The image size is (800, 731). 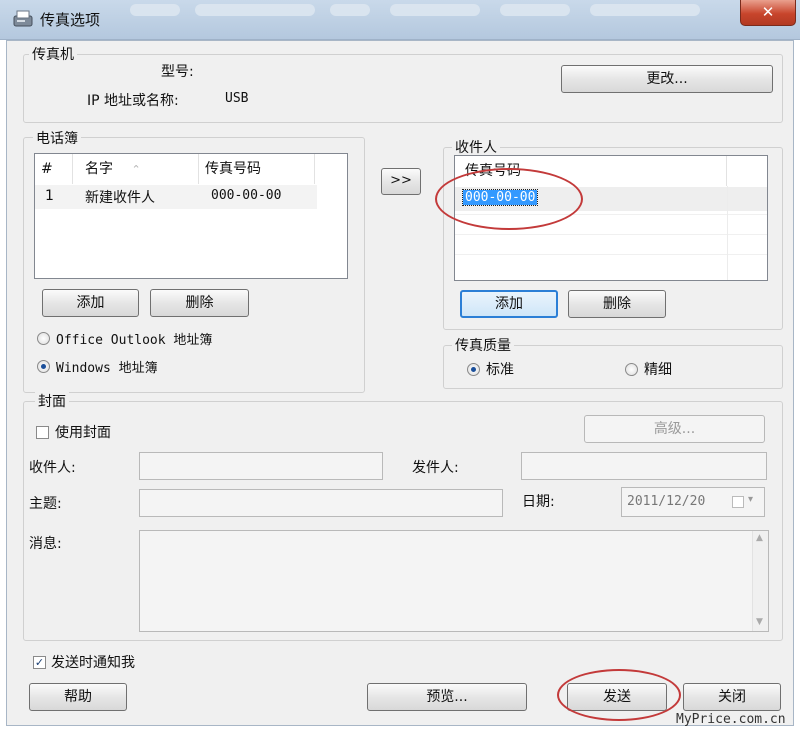 What do you see at coordinates (199, 303) in the screenshot?
I see `phonebook-delete-button: 删除` at bounding box center [199, 303].